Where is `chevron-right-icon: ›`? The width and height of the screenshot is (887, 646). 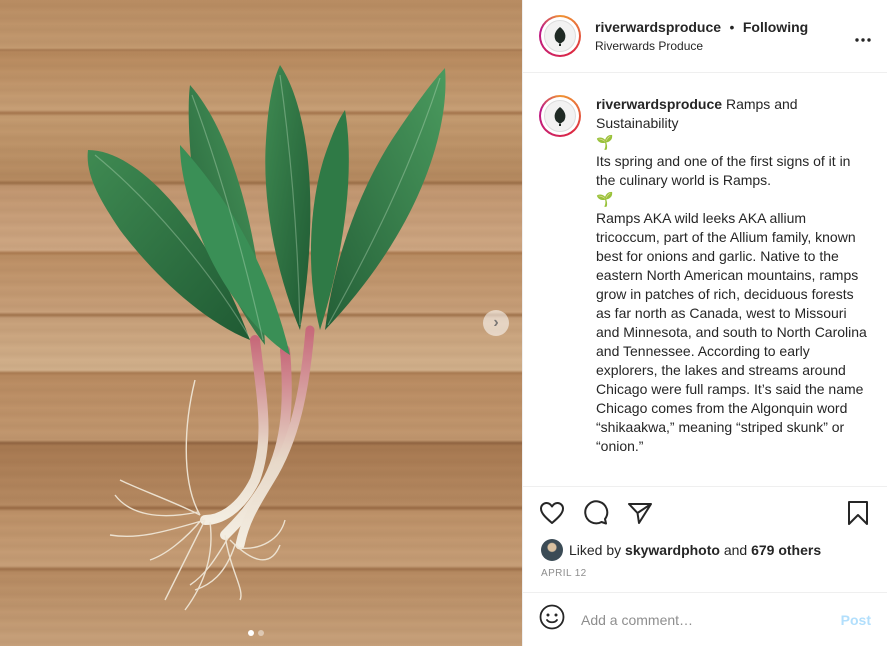
chevron-right-icon: › is located at coordinates (496, 322).